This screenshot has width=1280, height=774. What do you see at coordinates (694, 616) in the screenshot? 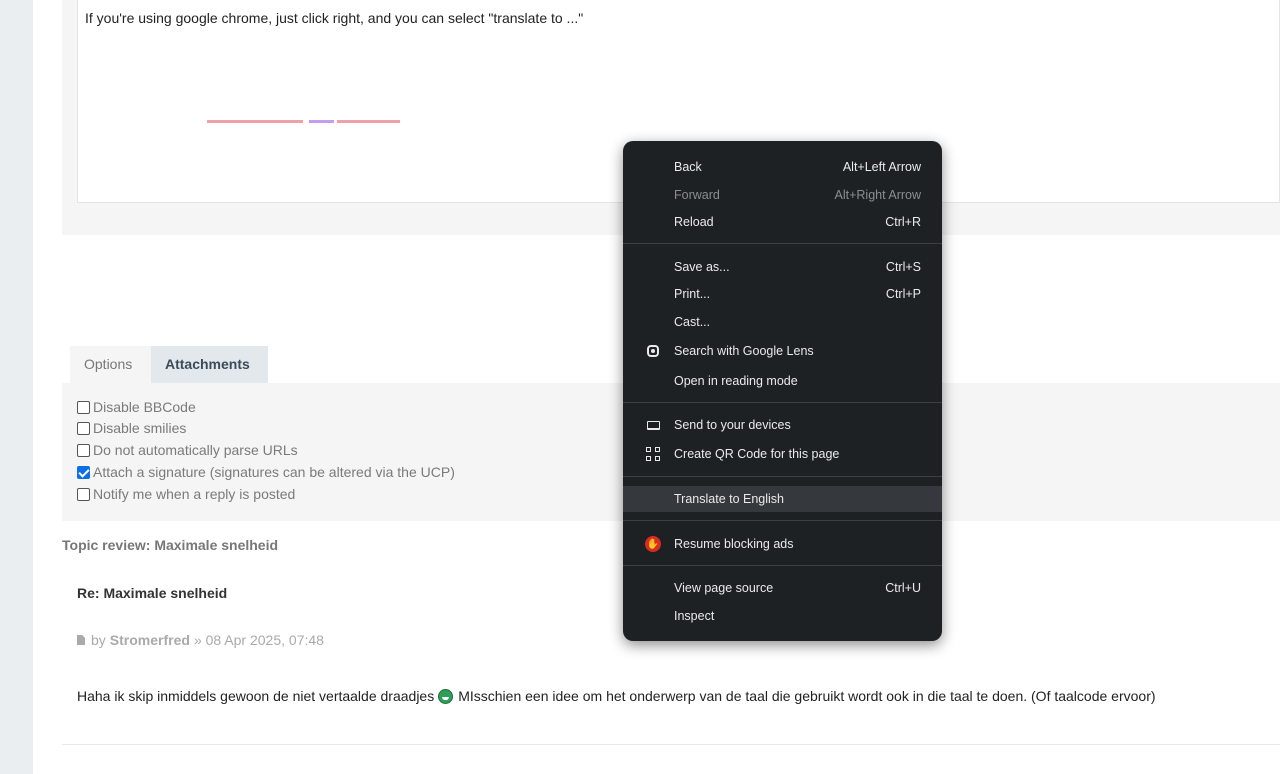
I see `menu-item-label: Inspect` at bounding box center [694, 616].